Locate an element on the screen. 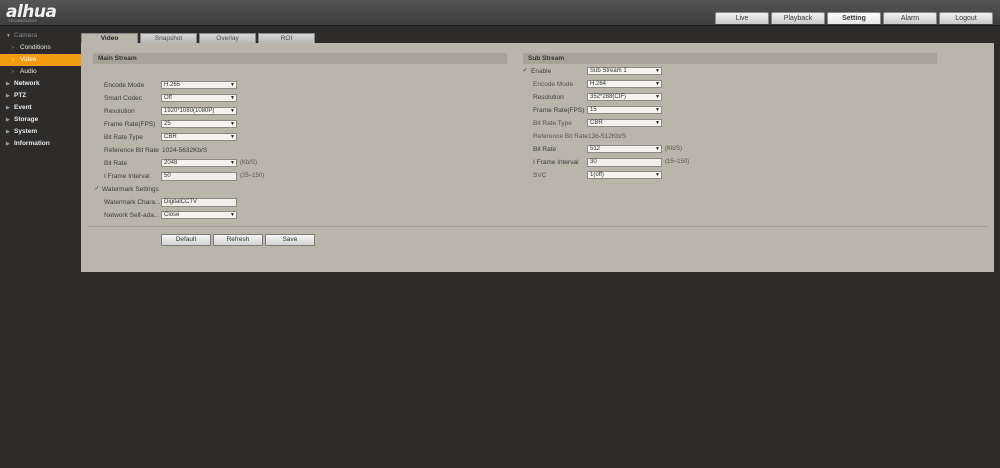  network-selfadapt-select: Close ▼ is located at coordinates (199, 215).